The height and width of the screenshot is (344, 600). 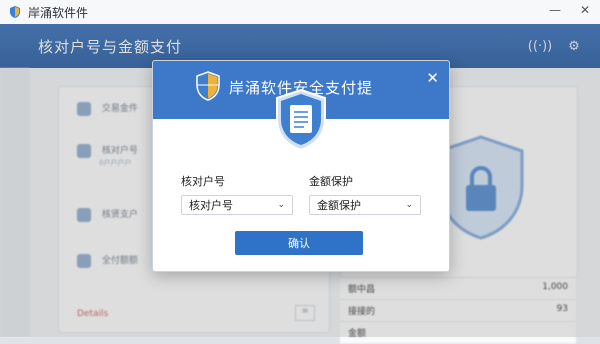 I want to click on shield-logo-icon, so click(x=208, y=86).